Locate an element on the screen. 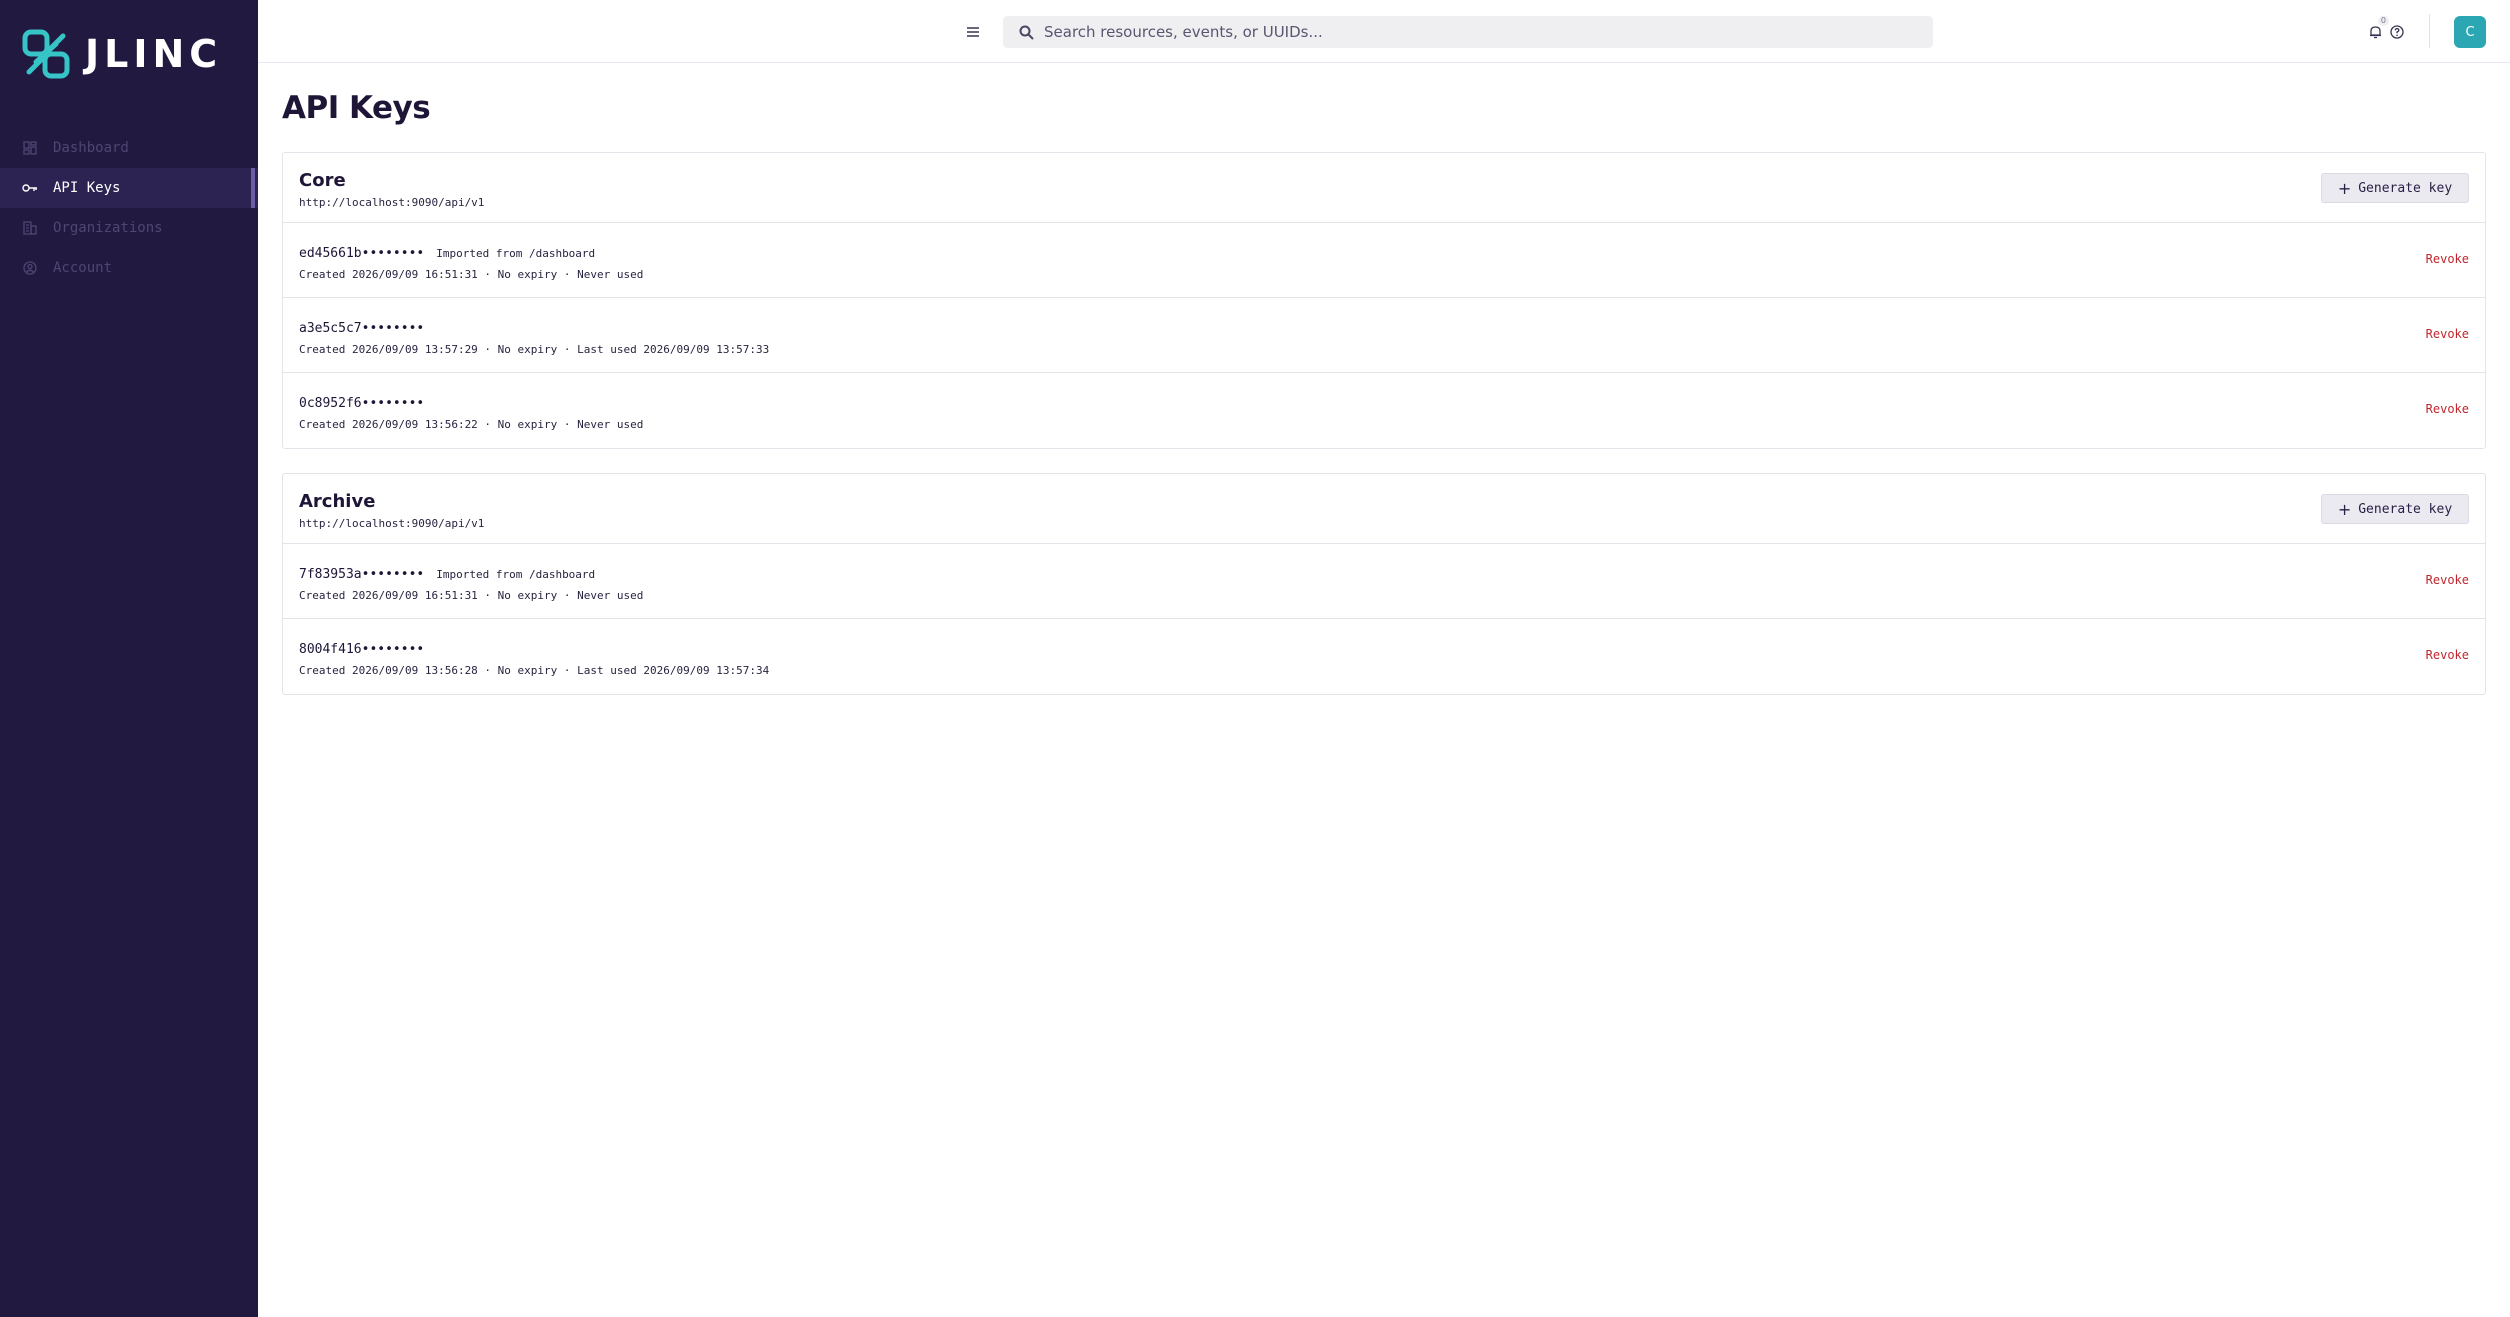  key-icon is located at coordinates (30, 188).